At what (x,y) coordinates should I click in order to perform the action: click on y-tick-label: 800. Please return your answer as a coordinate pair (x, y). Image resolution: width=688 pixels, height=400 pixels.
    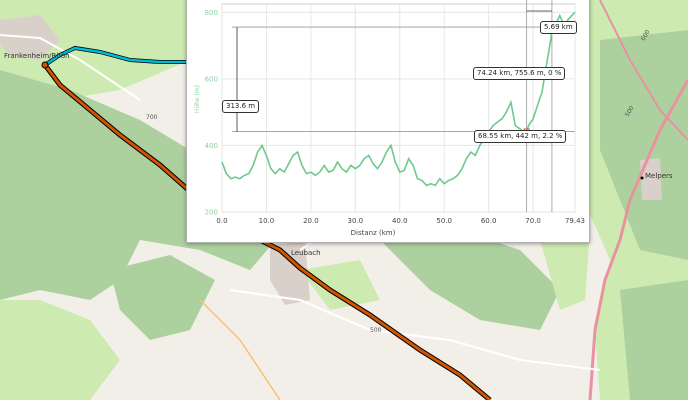
    Looking at the image, I should click on (211, 13).